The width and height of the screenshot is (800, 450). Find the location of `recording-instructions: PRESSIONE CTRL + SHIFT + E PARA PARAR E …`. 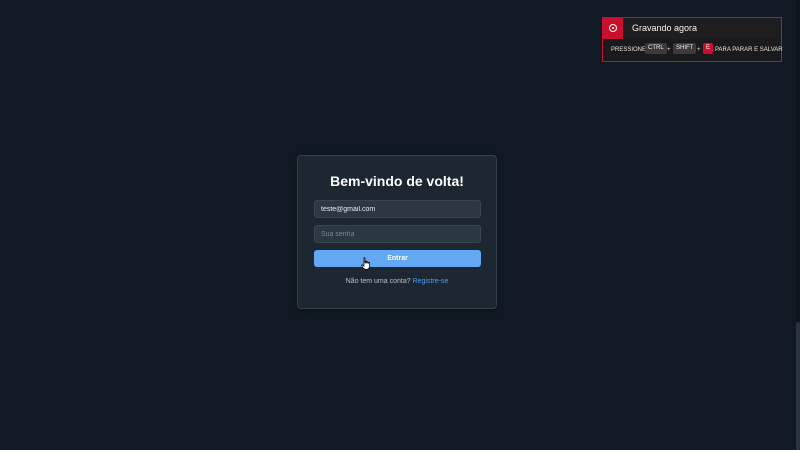

recording-instructions: PRESSIONE CTRL + SHIFT + E PARA PARAR E … is located at coordinates (693, 50).